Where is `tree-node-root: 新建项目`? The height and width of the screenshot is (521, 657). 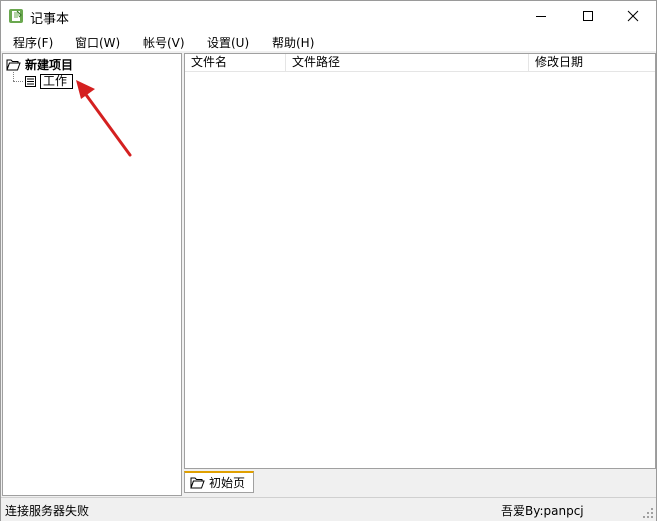 tree-node-root: 新建项目 is located at coordinates (39, 64).